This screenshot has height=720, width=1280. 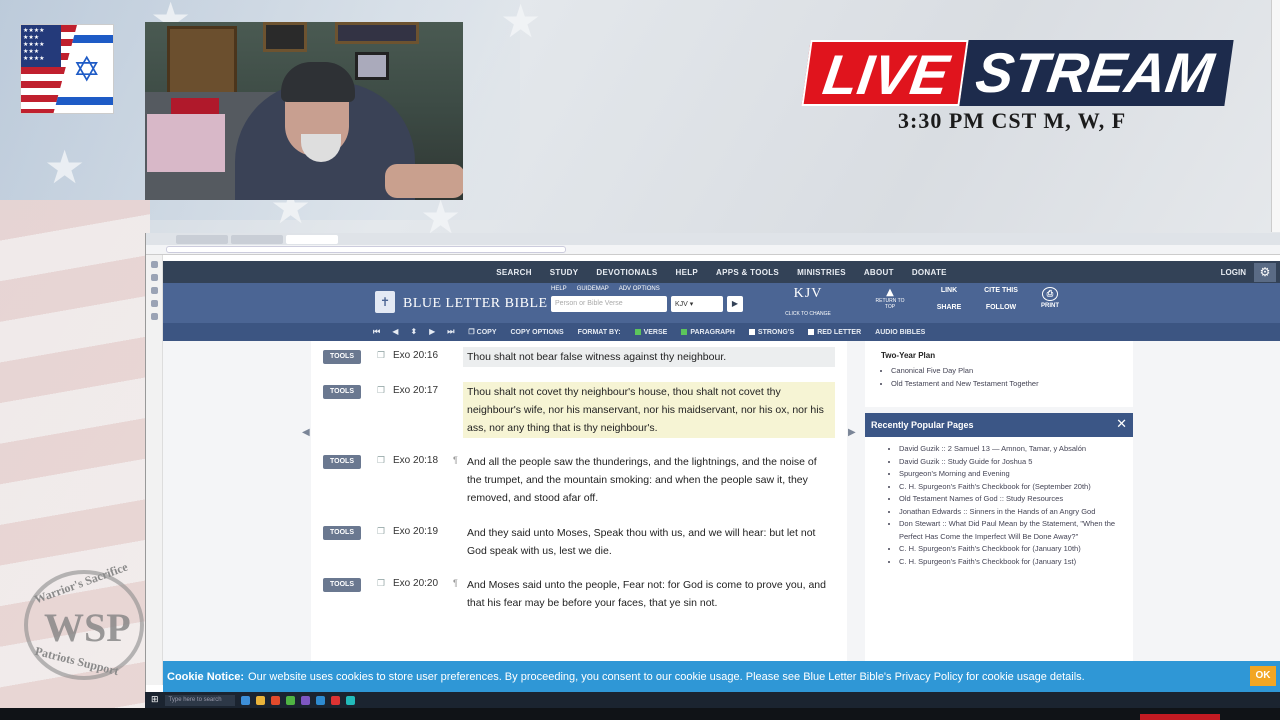 I want to click on address-bar, so click(x=713, y=250).